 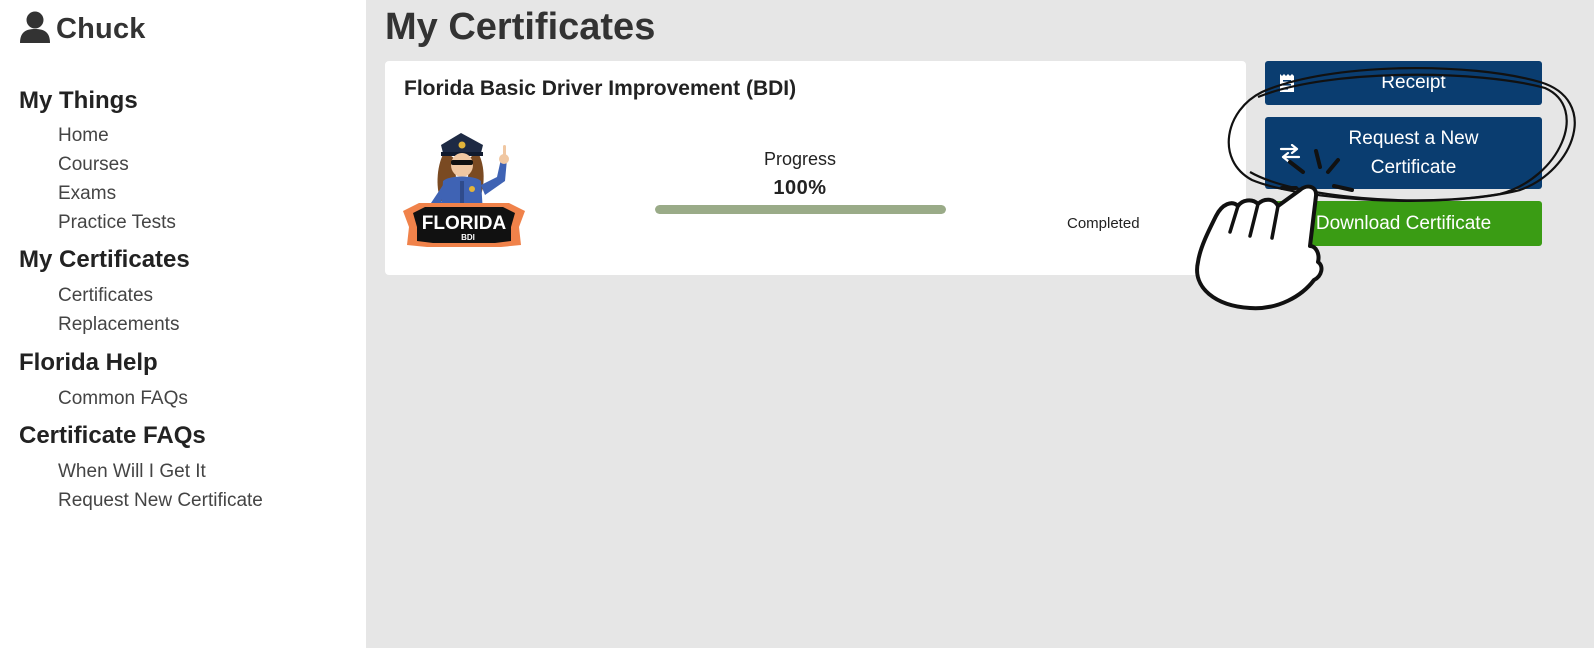 What do you see at coordinates (160, 471) in the screenshot?
I see `sidebar-item-when-will-i-get-it: When Will I Get It` at bounding box center [160, 471].